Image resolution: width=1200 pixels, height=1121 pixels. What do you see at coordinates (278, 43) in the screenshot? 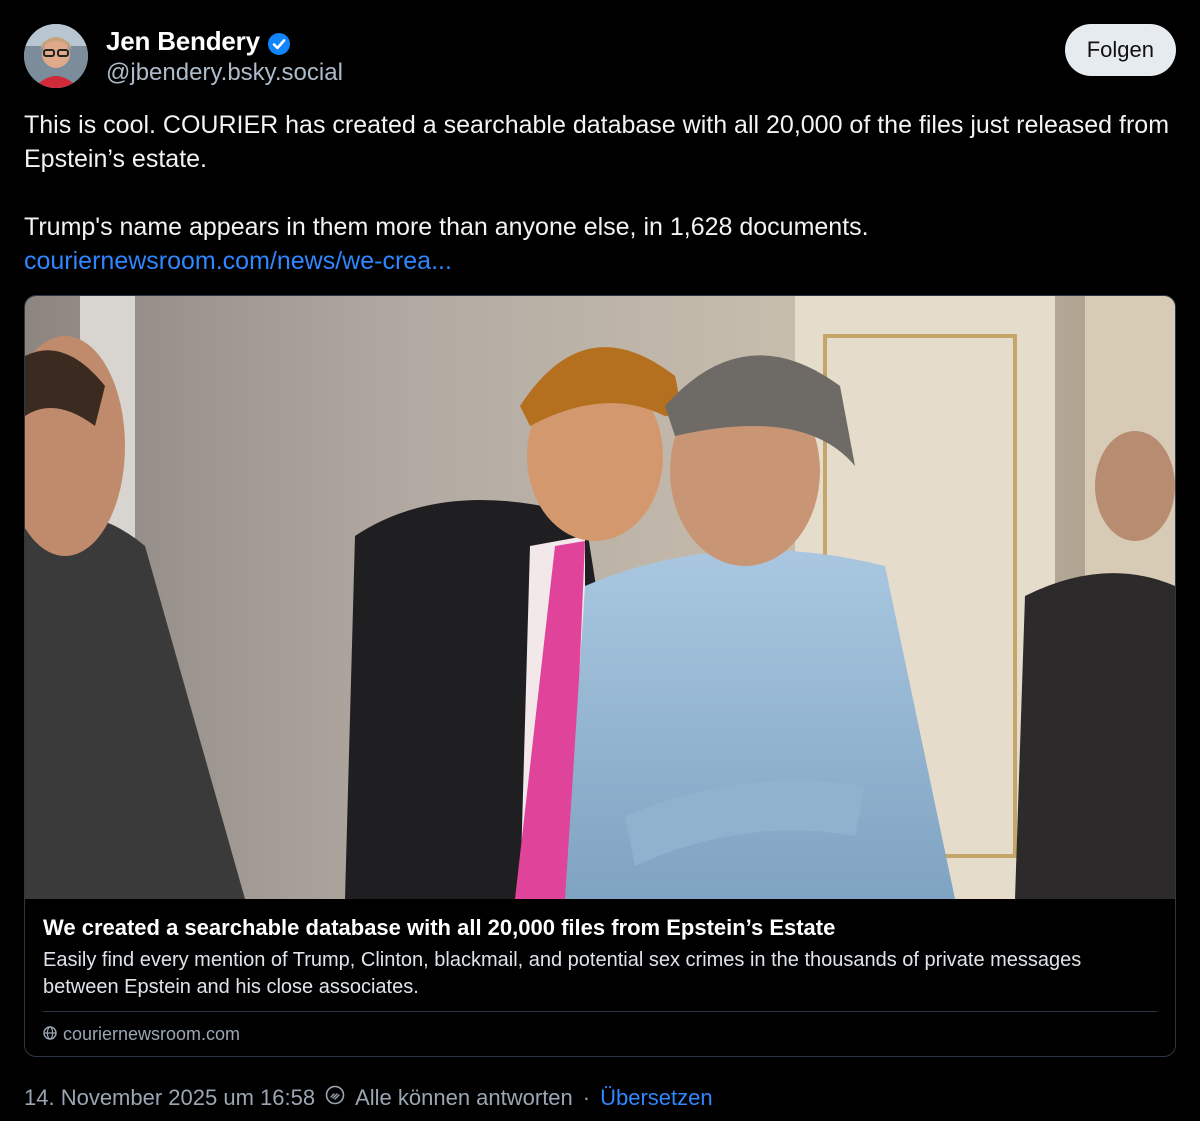
I see `verified-badge-icon` at bounding box center [278, 43].